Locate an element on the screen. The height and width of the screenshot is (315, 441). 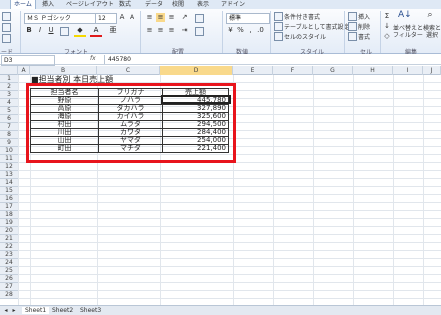
row-header: 20 is located at coordinates (9, 231).